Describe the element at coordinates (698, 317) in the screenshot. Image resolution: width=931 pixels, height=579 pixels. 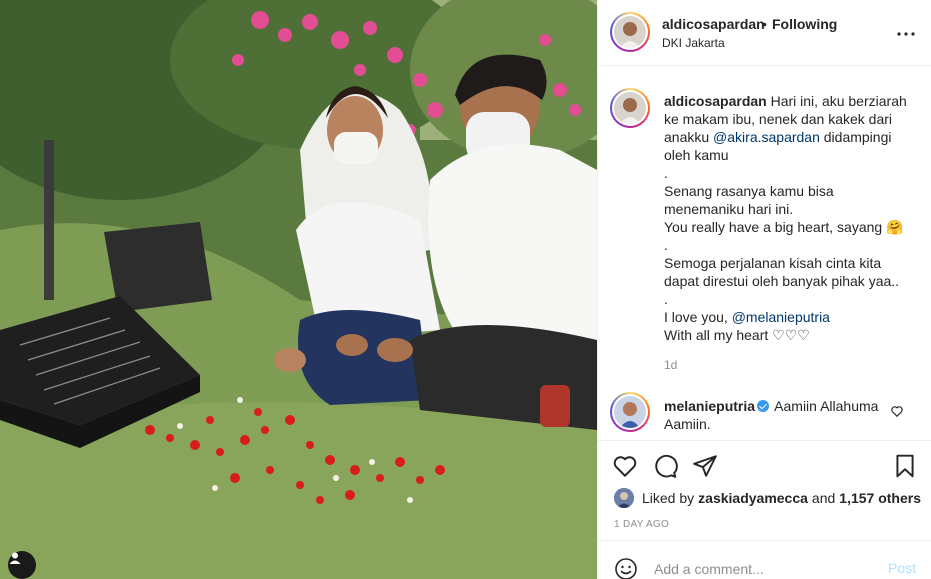
I see `caption-text: I love you,` at that location.